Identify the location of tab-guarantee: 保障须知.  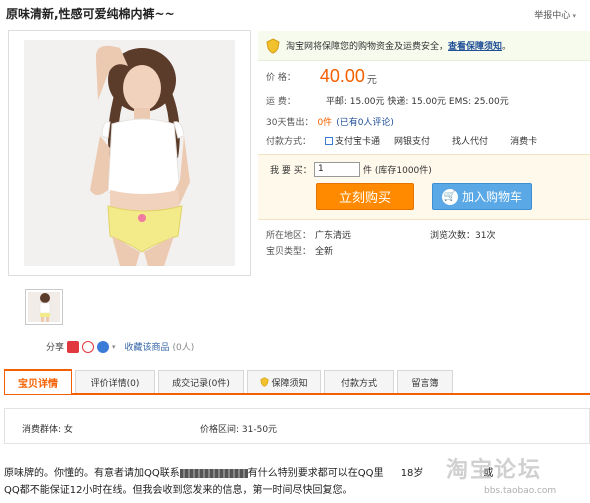
(284, 381).